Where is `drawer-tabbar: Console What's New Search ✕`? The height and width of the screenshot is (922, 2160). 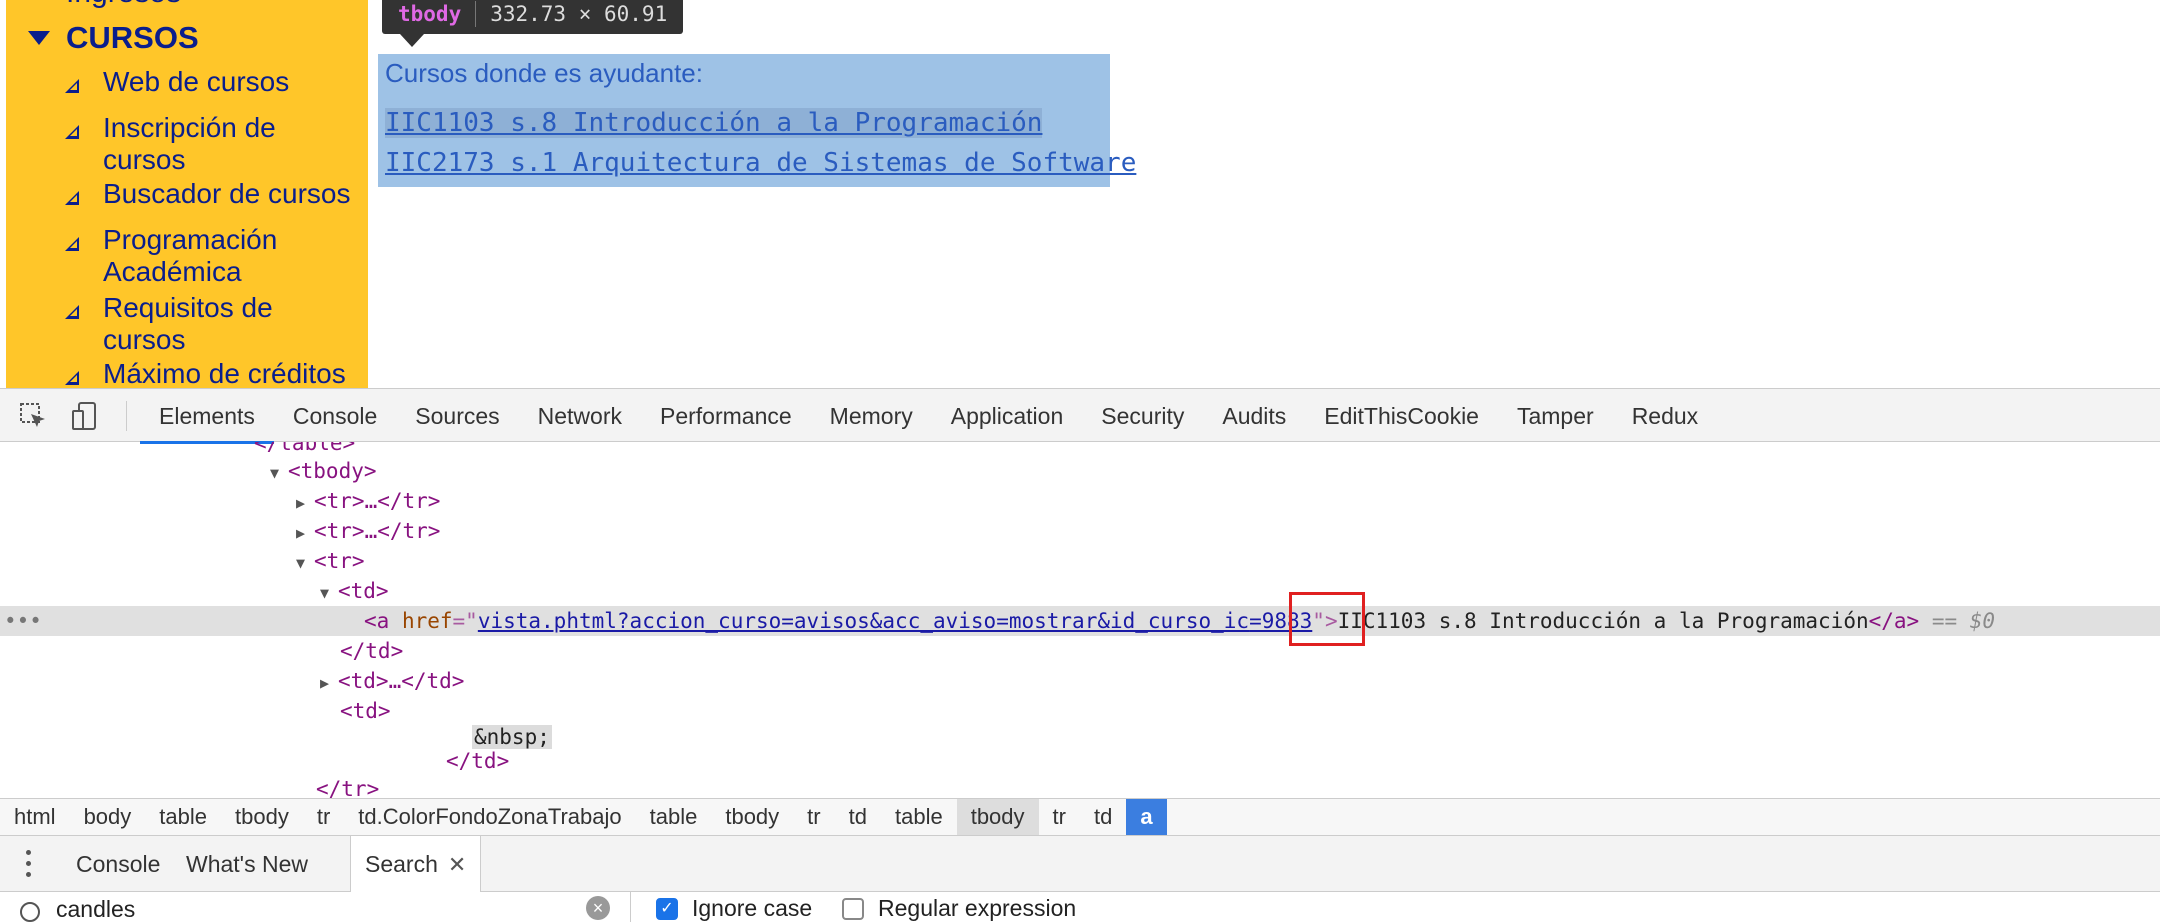 drawer-tabbar: Console What's New Search ✕ is located at coordinates (1080, 864).